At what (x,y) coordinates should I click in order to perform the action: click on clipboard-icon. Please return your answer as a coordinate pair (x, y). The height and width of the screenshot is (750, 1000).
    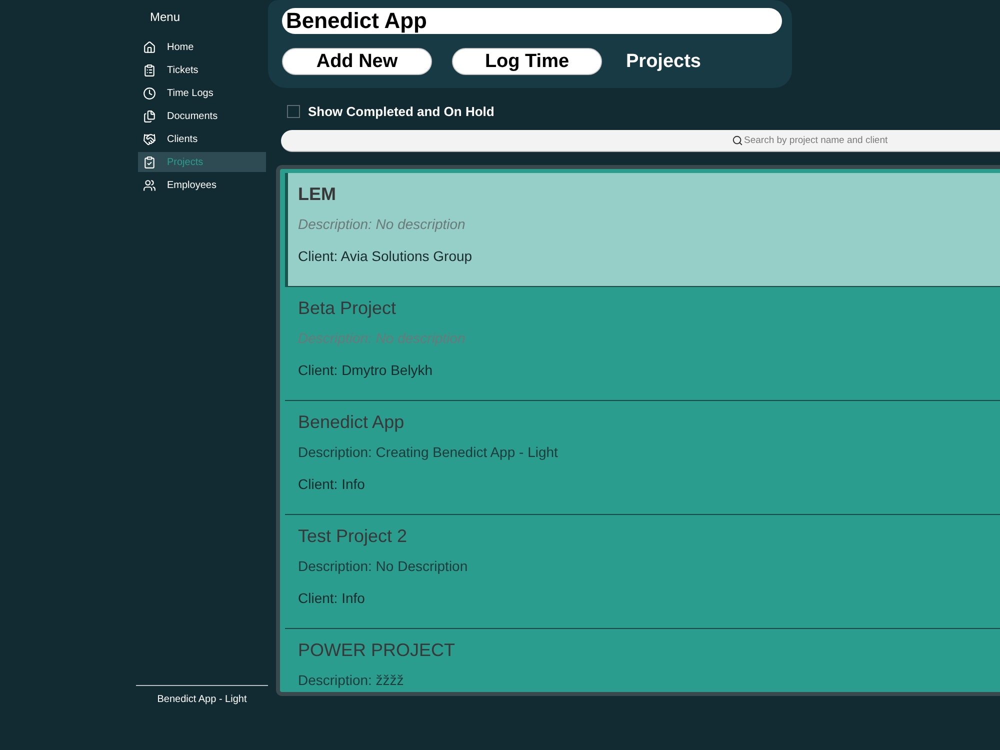
    Looking at the image, I should click on (149, 70).